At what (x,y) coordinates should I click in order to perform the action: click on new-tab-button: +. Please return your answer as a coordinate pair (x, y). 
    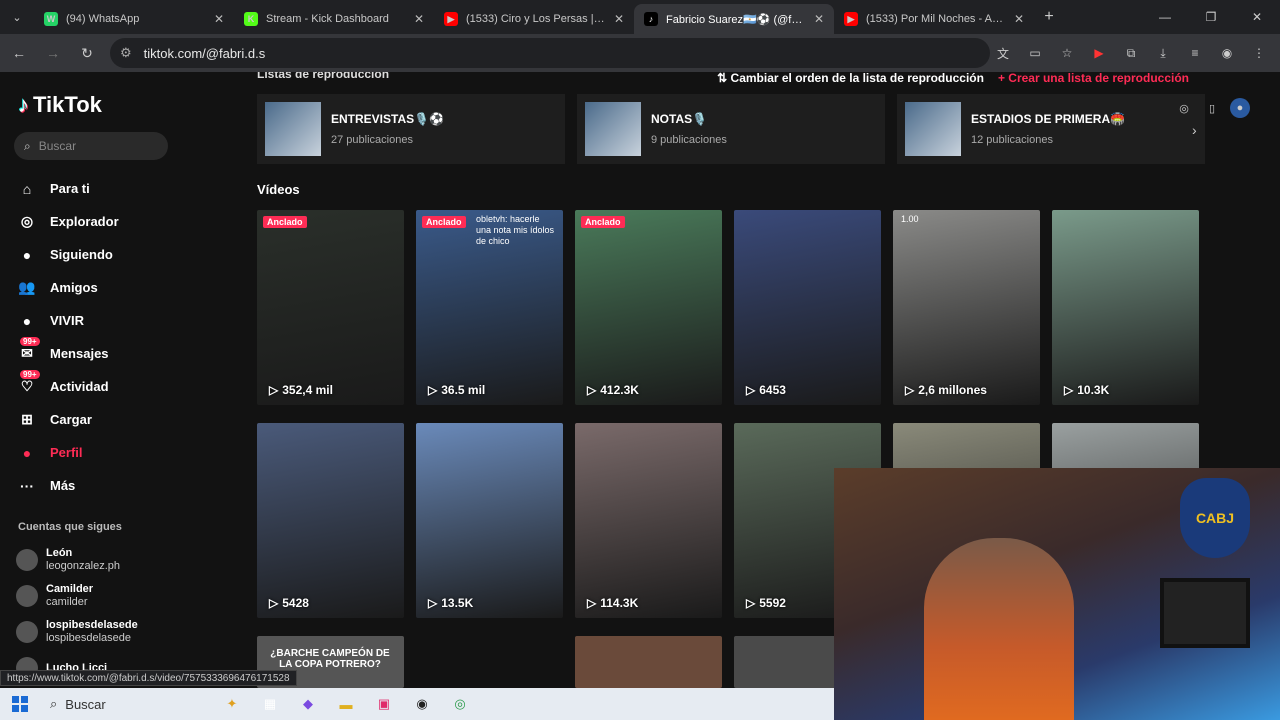
    Looking at the image, I should click on (1049, 17).